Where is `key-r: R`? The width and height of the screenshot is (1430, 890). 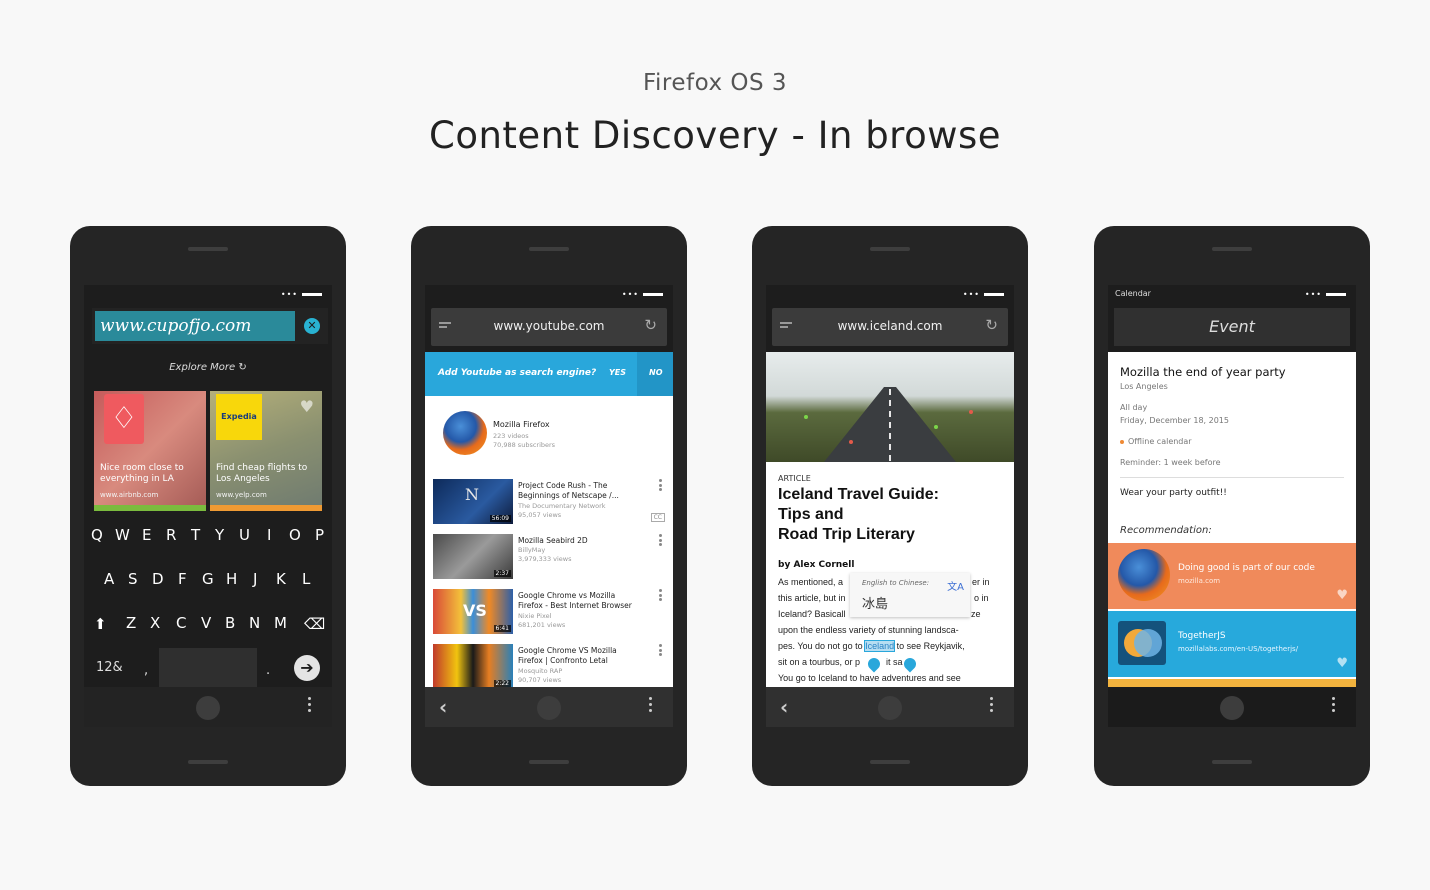
key-r: R is located at coordinates (171, 535).